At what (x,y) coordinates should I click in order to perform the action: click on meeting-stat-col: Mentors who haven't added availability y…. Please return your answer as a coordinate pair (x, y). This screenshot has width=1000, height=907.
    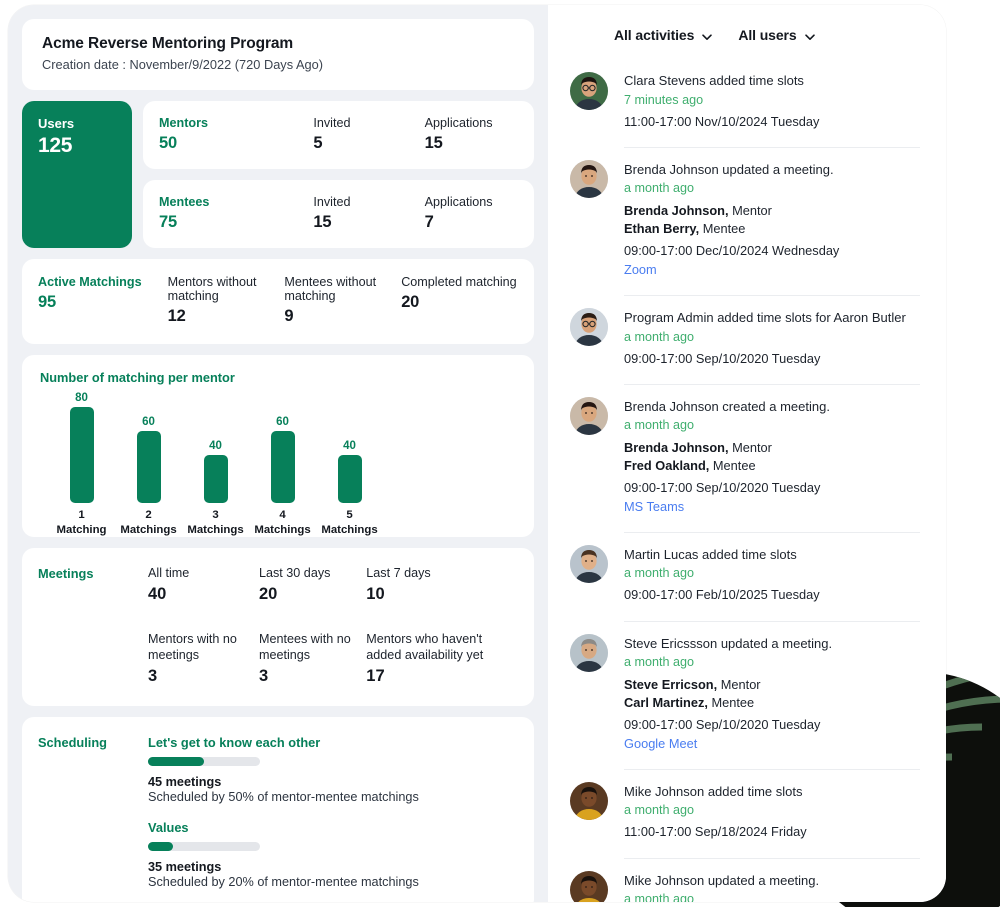
    Looking at the image, I should click on (442, 658).